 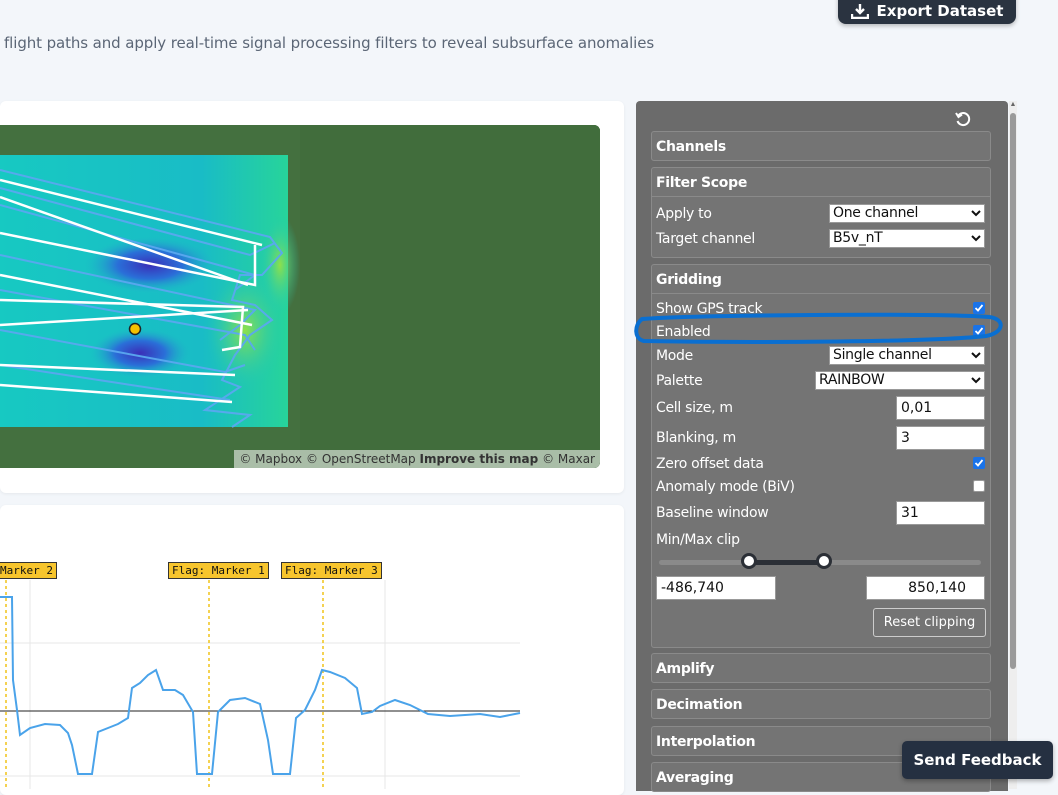 What do you see at coordinates (1013, 391) in the screenshot?
I see `scrollbar-thumb` at bounding box center [1013, 391].